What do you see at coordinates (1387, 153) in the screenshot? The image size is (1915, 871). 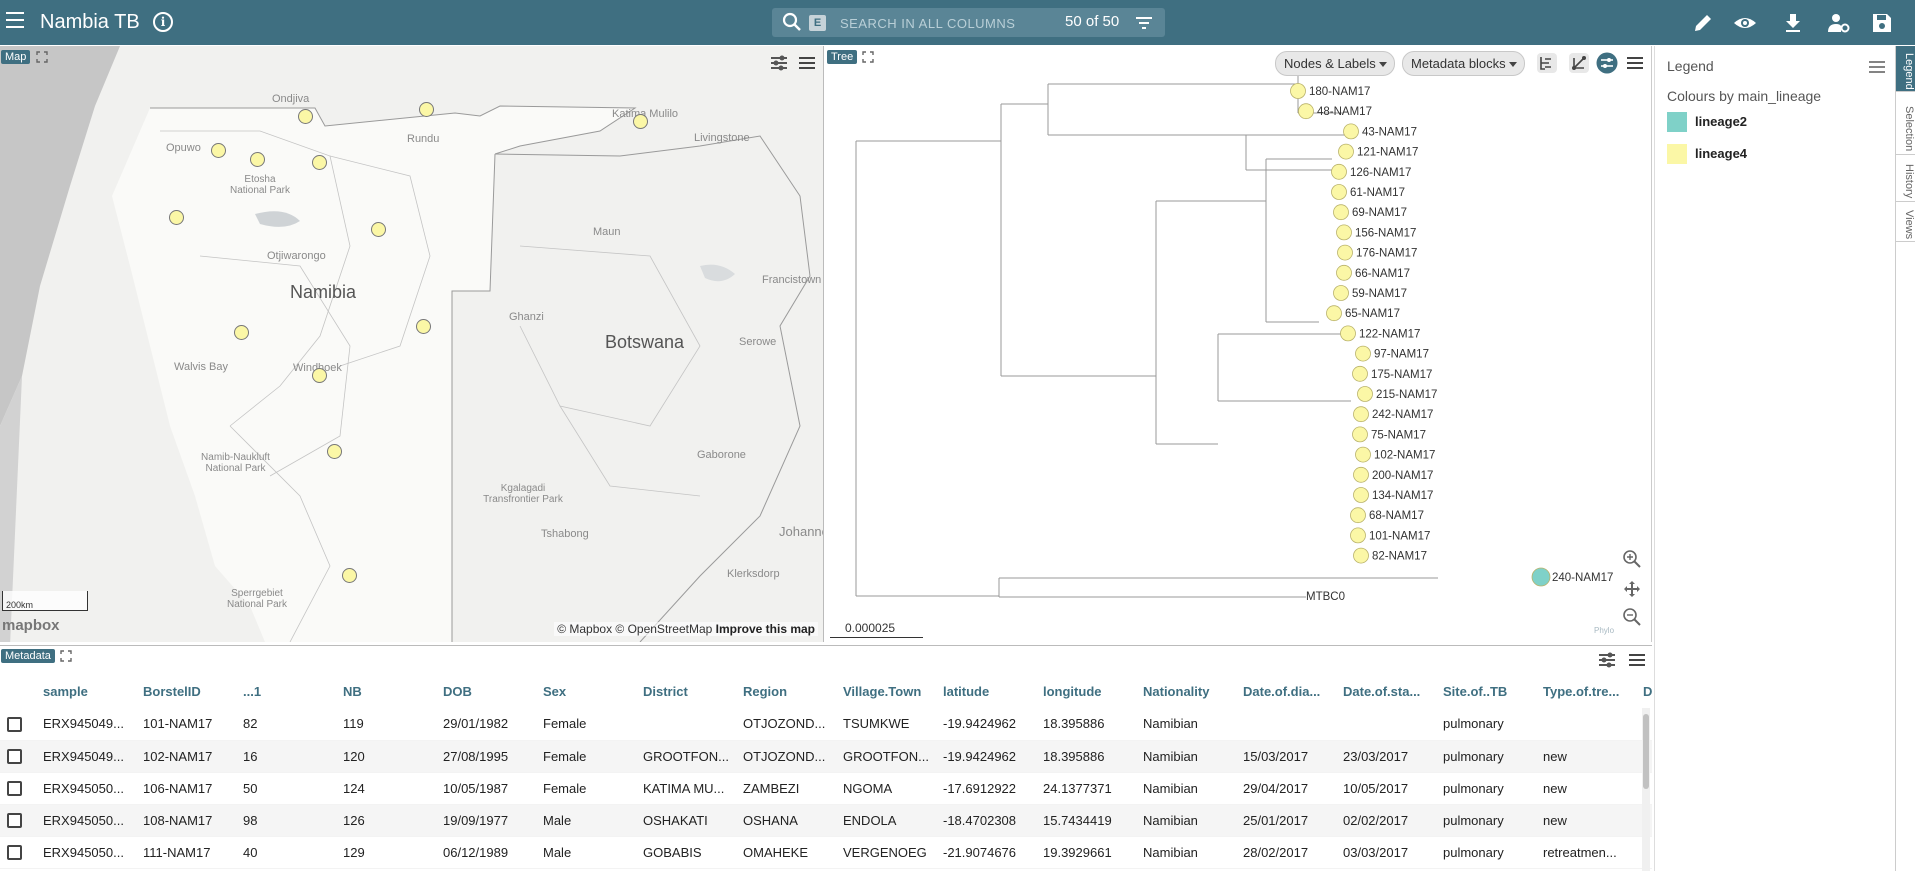 I see `tree-leaf-label: 121-NAM17` at bounding box center [1387, 153].